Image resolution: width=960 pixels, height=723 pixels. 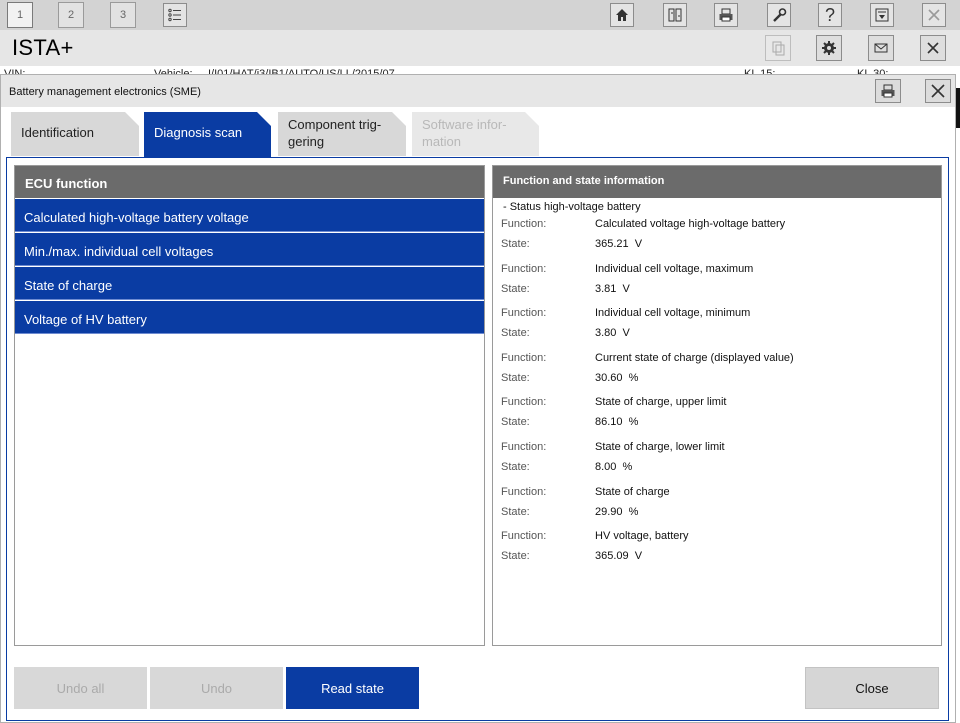 I want to click on mail-icon, so click(x=881, y=48).